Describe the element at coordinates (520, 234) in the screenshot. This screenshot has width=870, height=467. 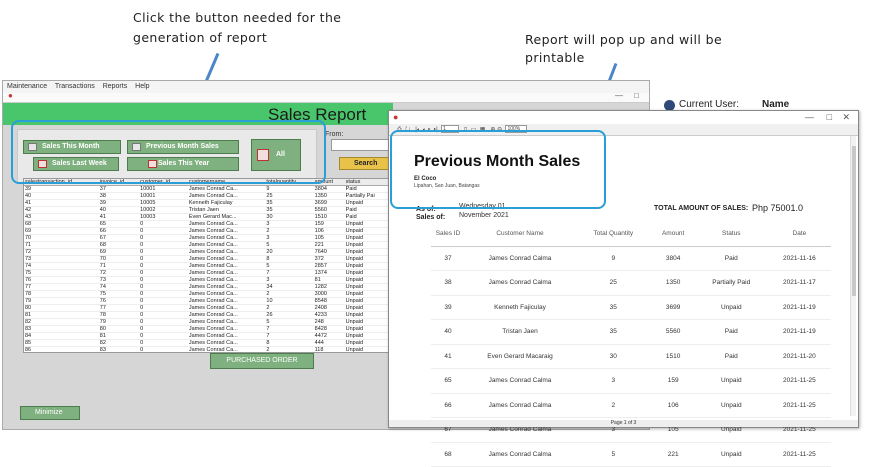
I see `report-column-header: Customer Name` at that location.